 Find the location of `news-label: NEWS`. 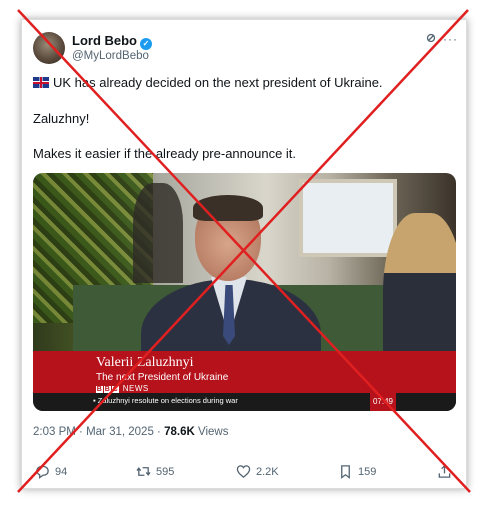

news-label: NEWS is located at coordinates (135, 388).